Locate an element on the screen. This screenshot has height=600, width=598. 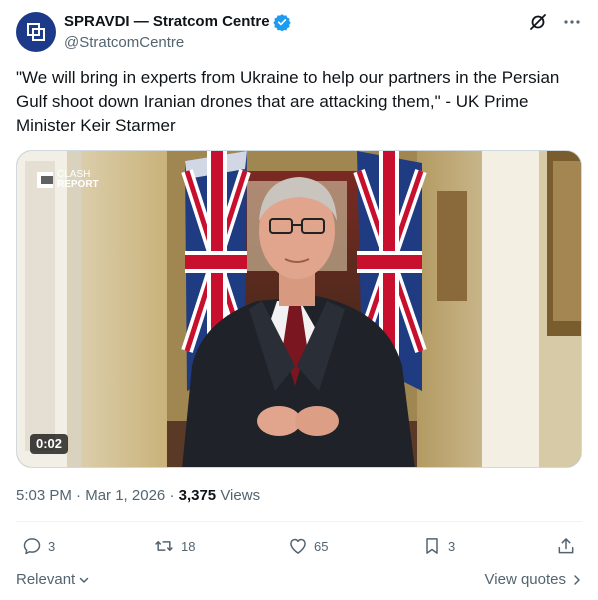
bookmark-button: 3 is located at coordinates (438, 546).